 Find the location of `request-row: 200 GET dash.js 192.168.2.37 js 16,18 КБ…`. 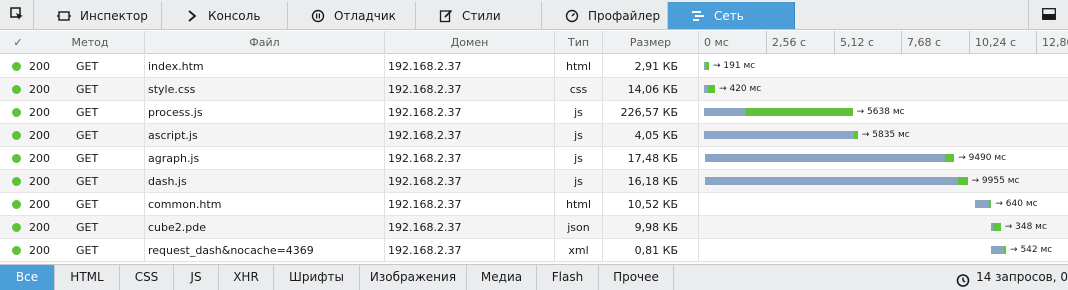

request-row: 200 GET dash.js 192.168.2.37 js 16,18 КБ… is located at coordinates (534, 181).